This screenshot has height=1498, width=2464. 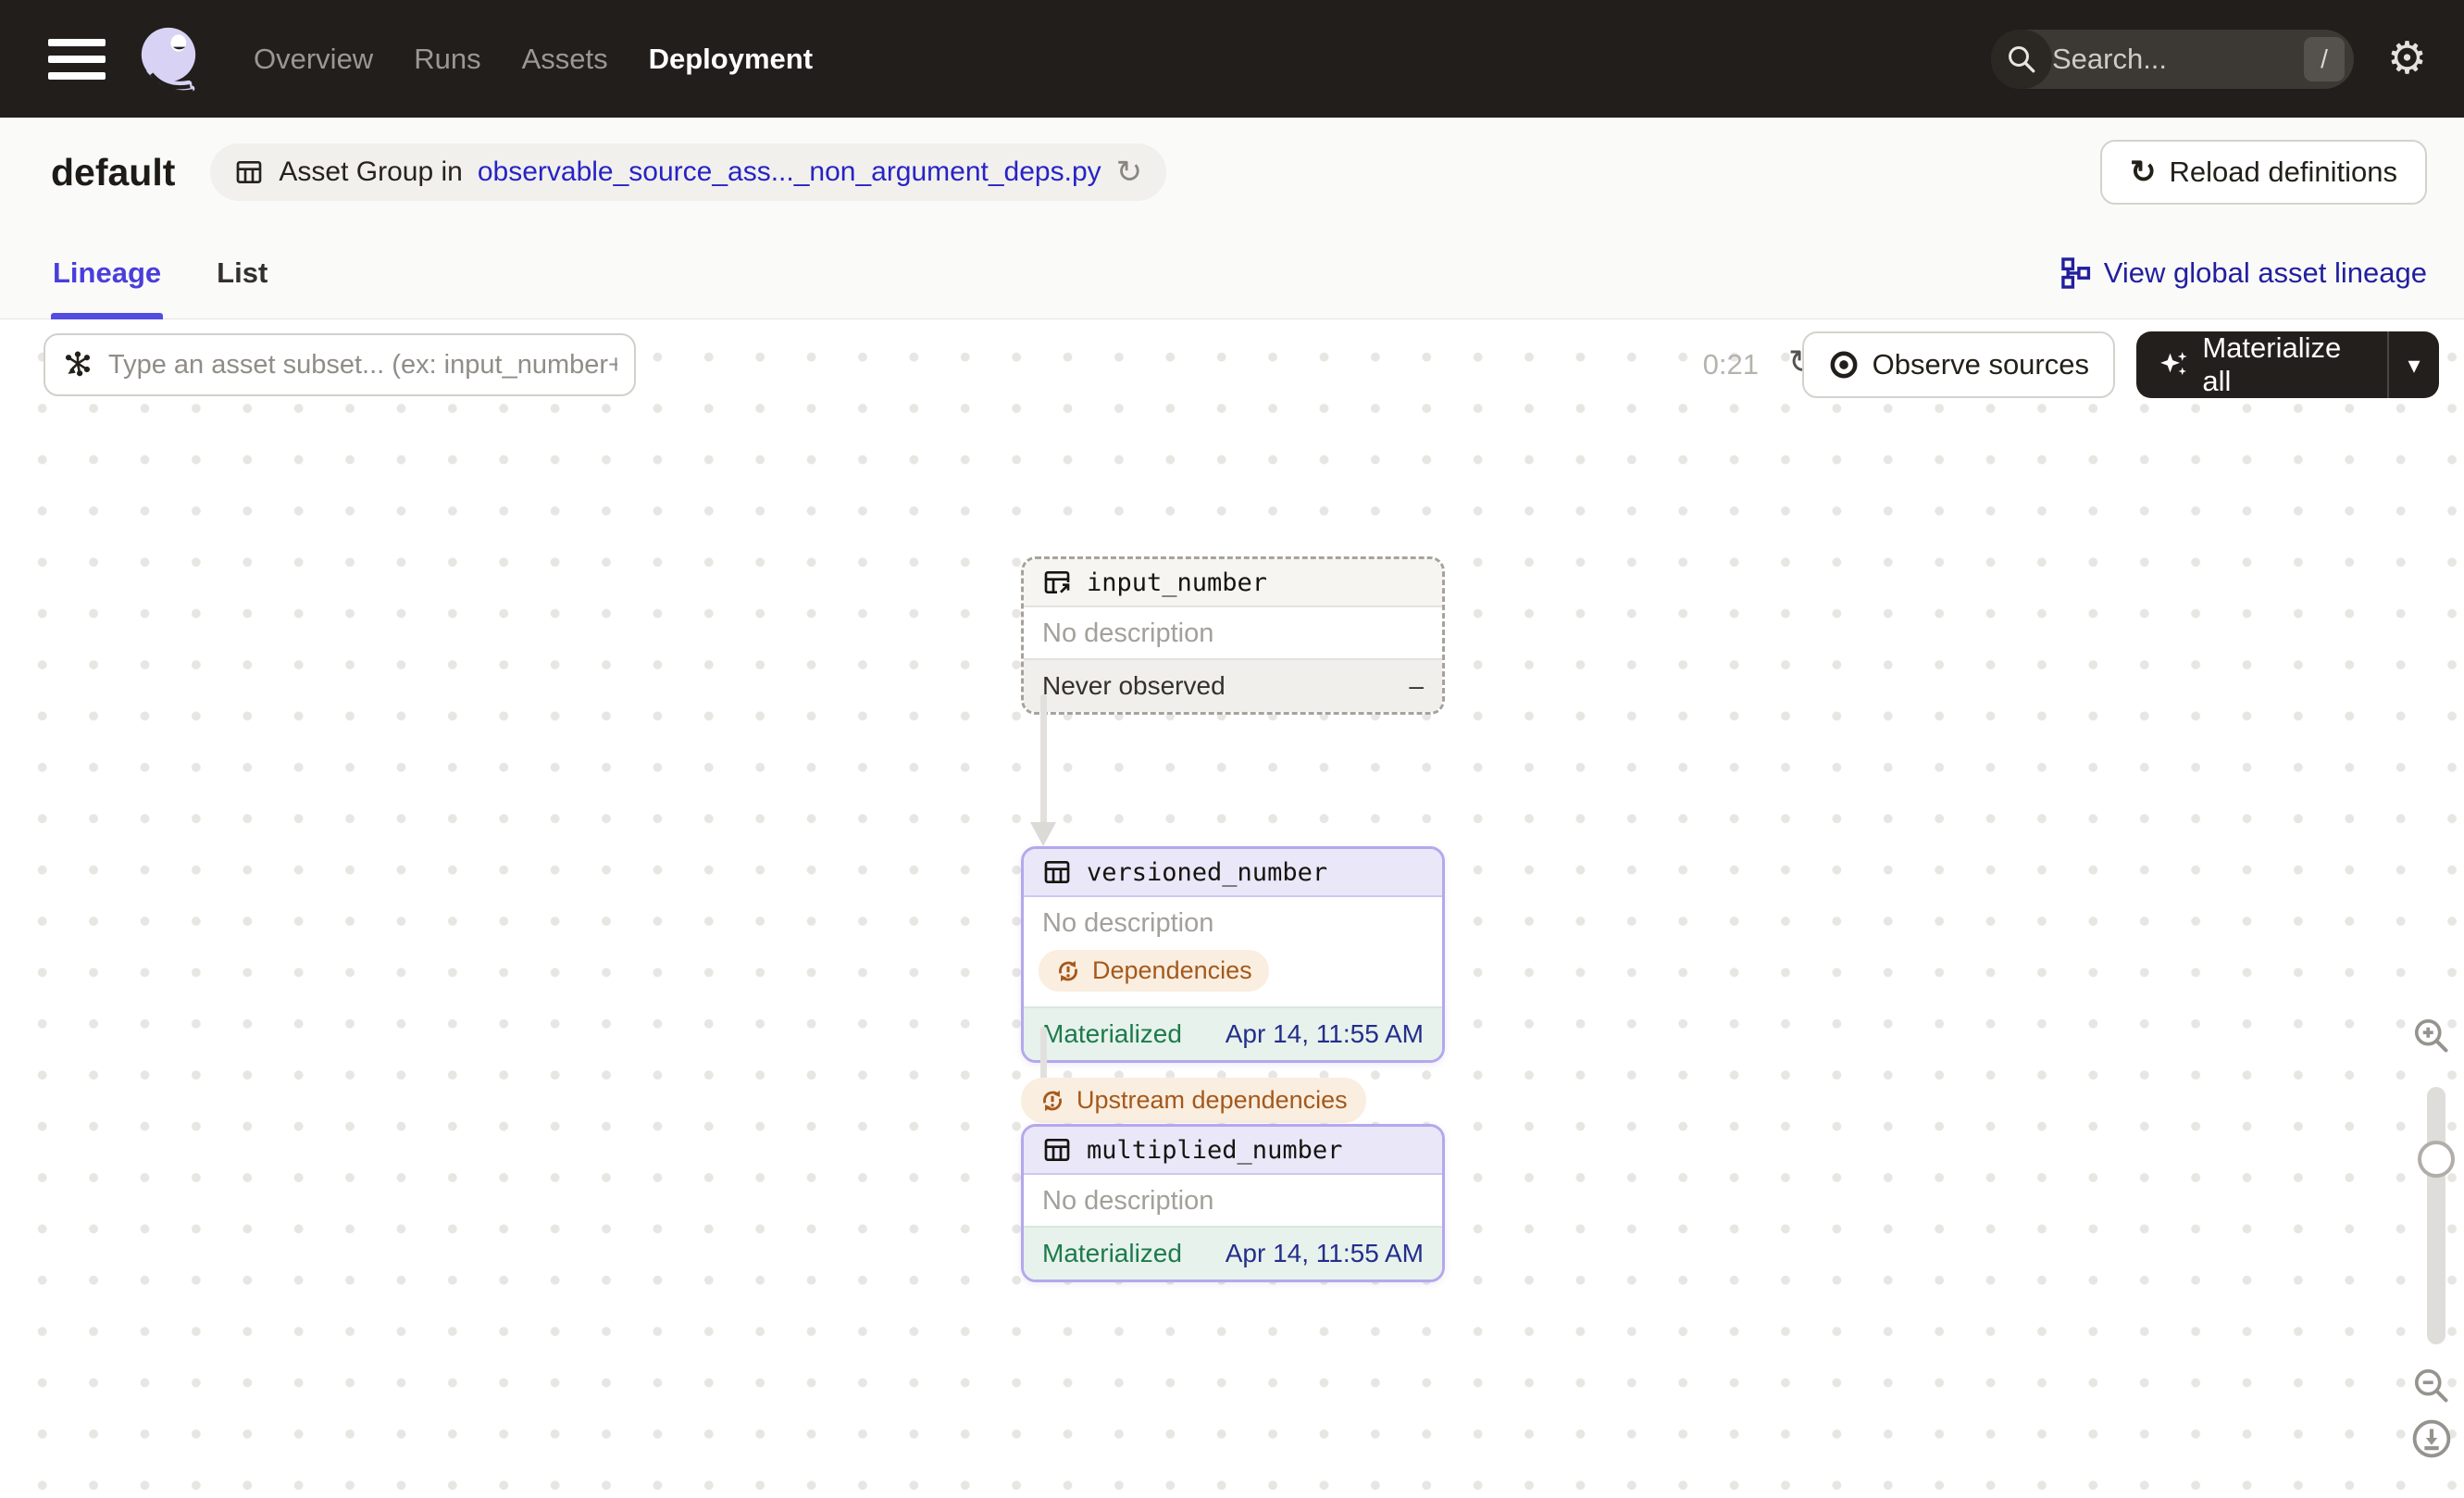 What do you see at coordinates (1212, 1100) in the screenshot?
I see `upstream-dependencies-label: Upstream dependencies` at bounding box center [1212, 1100].